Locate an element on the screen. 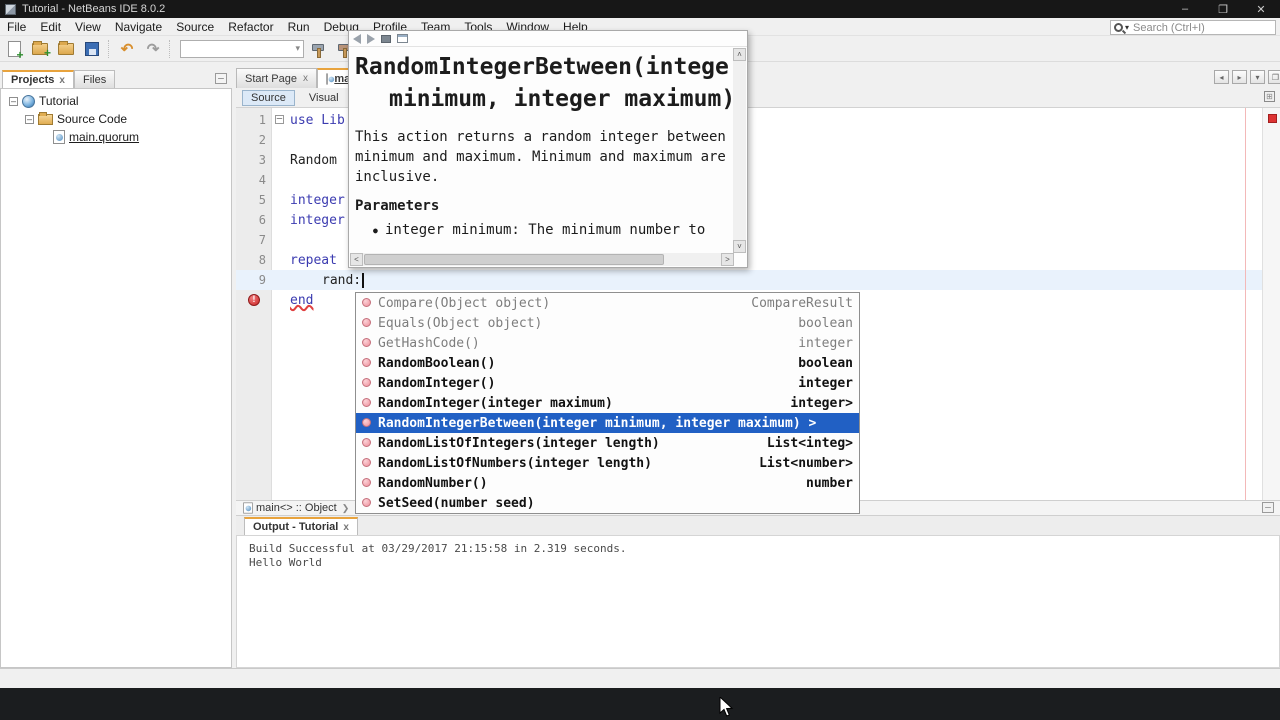 This screenshot has width=1280, height=720. completion-item: RandomNumber() number is located at coordinates (607, 483).